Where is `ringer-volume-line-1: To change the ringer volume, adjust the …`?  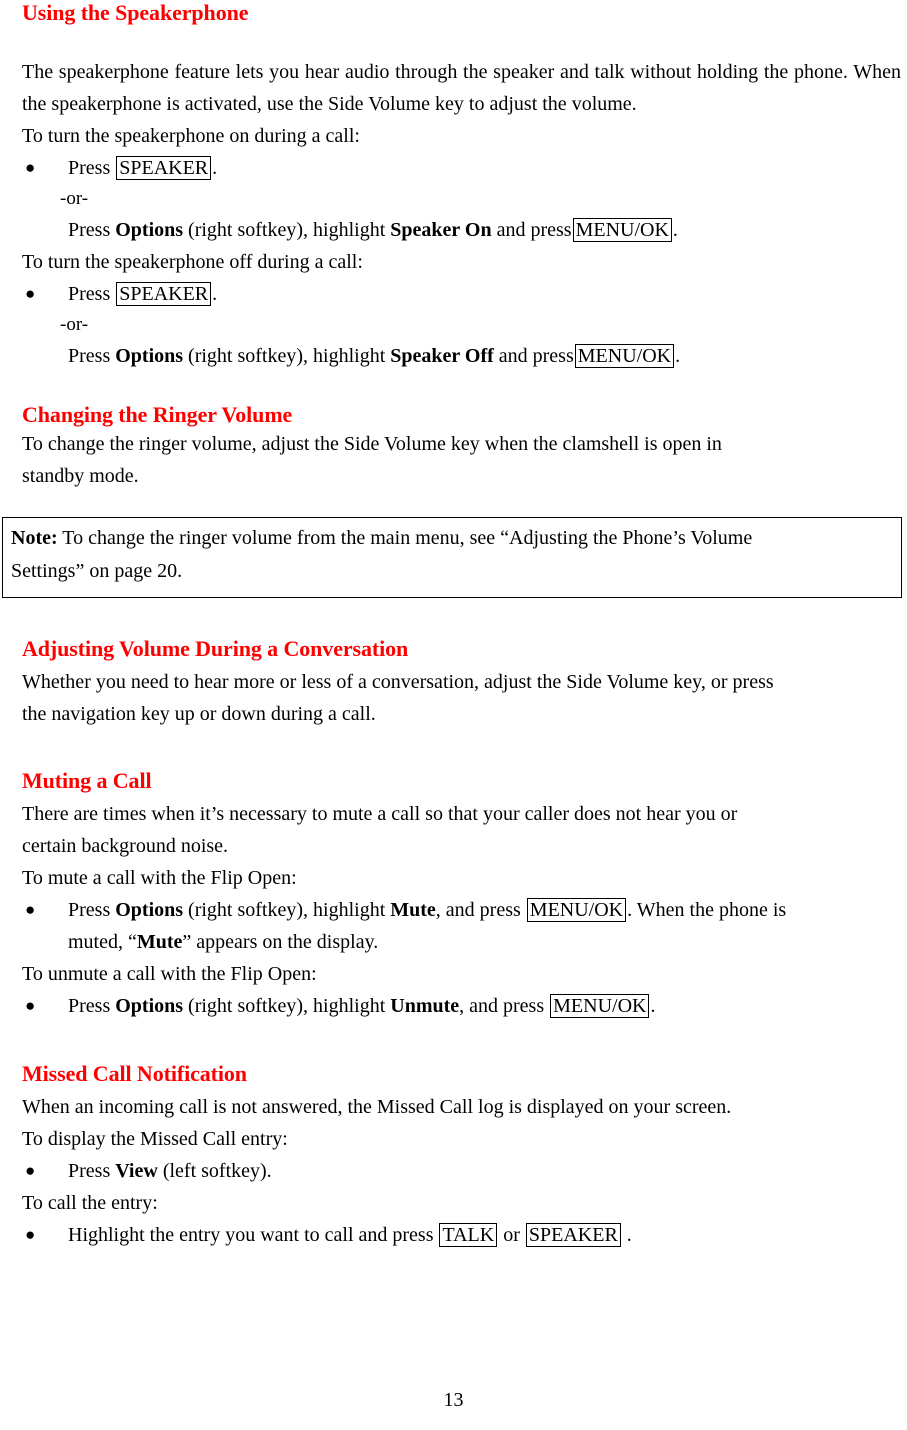
ringer-volume-line-1: To change the ringer volume, adjust the … is located at coordinates (372, 444).